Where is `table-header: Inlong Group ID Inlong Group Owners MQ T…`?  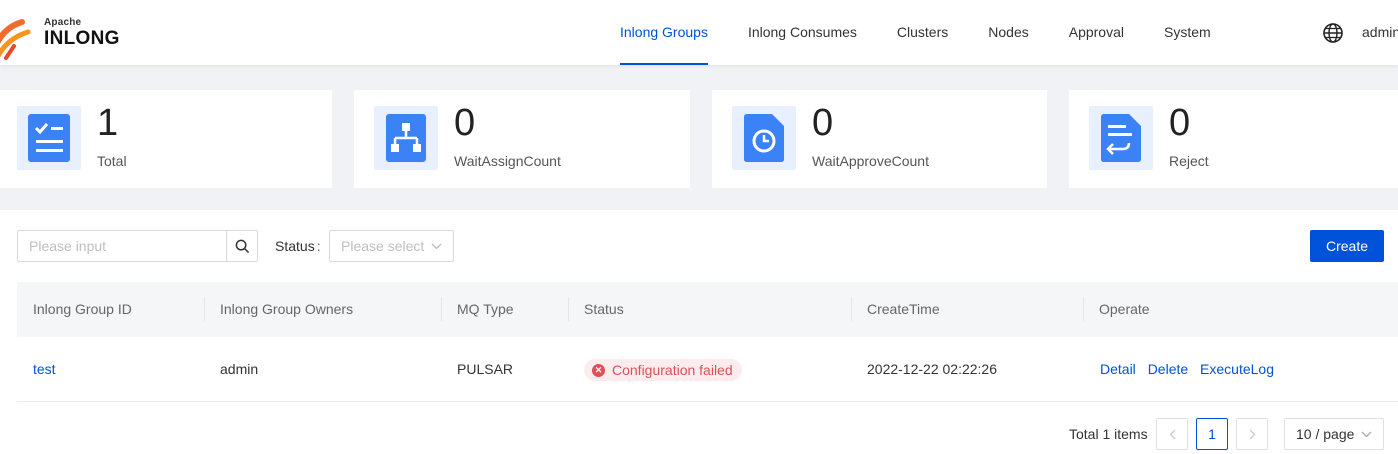
table-header: Inlong Group ID Inlong Group Owners MQ T… is located at coordinates (707, 309).